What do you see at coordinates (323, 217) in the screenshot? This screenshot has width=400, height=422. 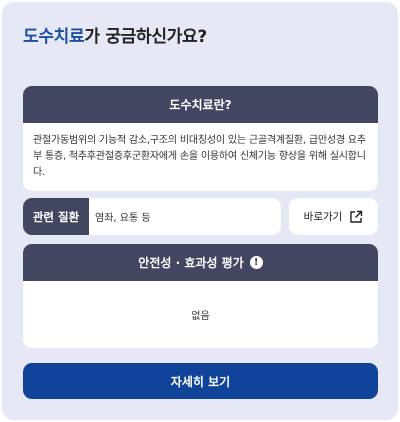 I see `go-shortcut-label: 바로가기` at bounding box center [323, 217].